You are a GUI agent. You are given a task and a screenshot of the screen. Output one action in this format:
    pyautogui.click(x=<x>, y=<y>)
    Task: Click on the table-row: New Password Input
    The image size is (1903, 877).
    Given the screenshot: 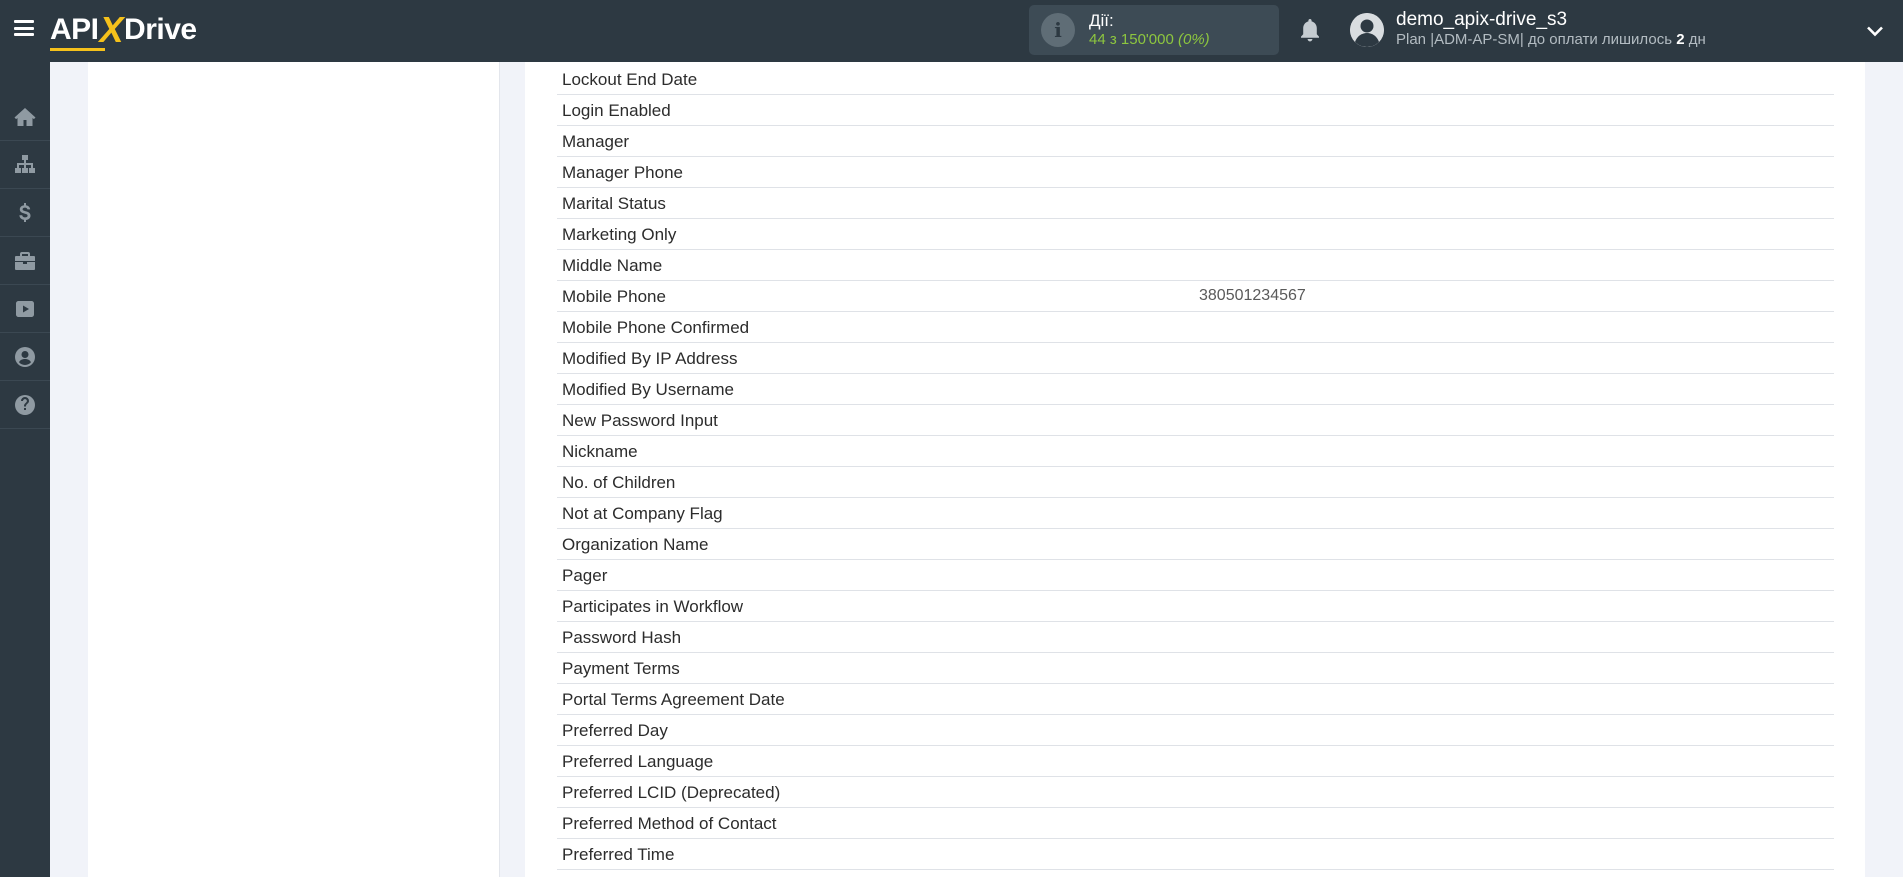 What is the action you would take?
    pyautogui.click(x=1195, y=420)
    